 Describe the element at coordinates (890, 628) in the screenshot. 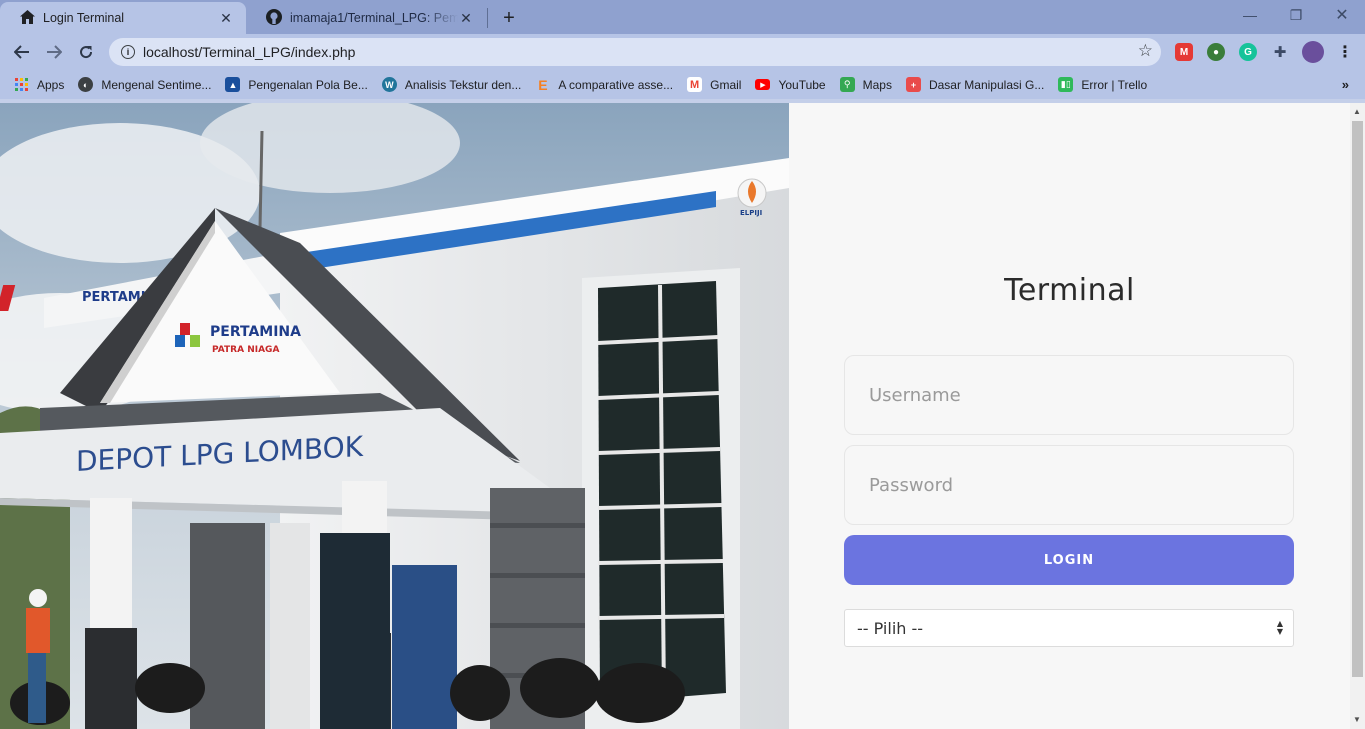

I see `select-value: -- Pilih --` at that location.